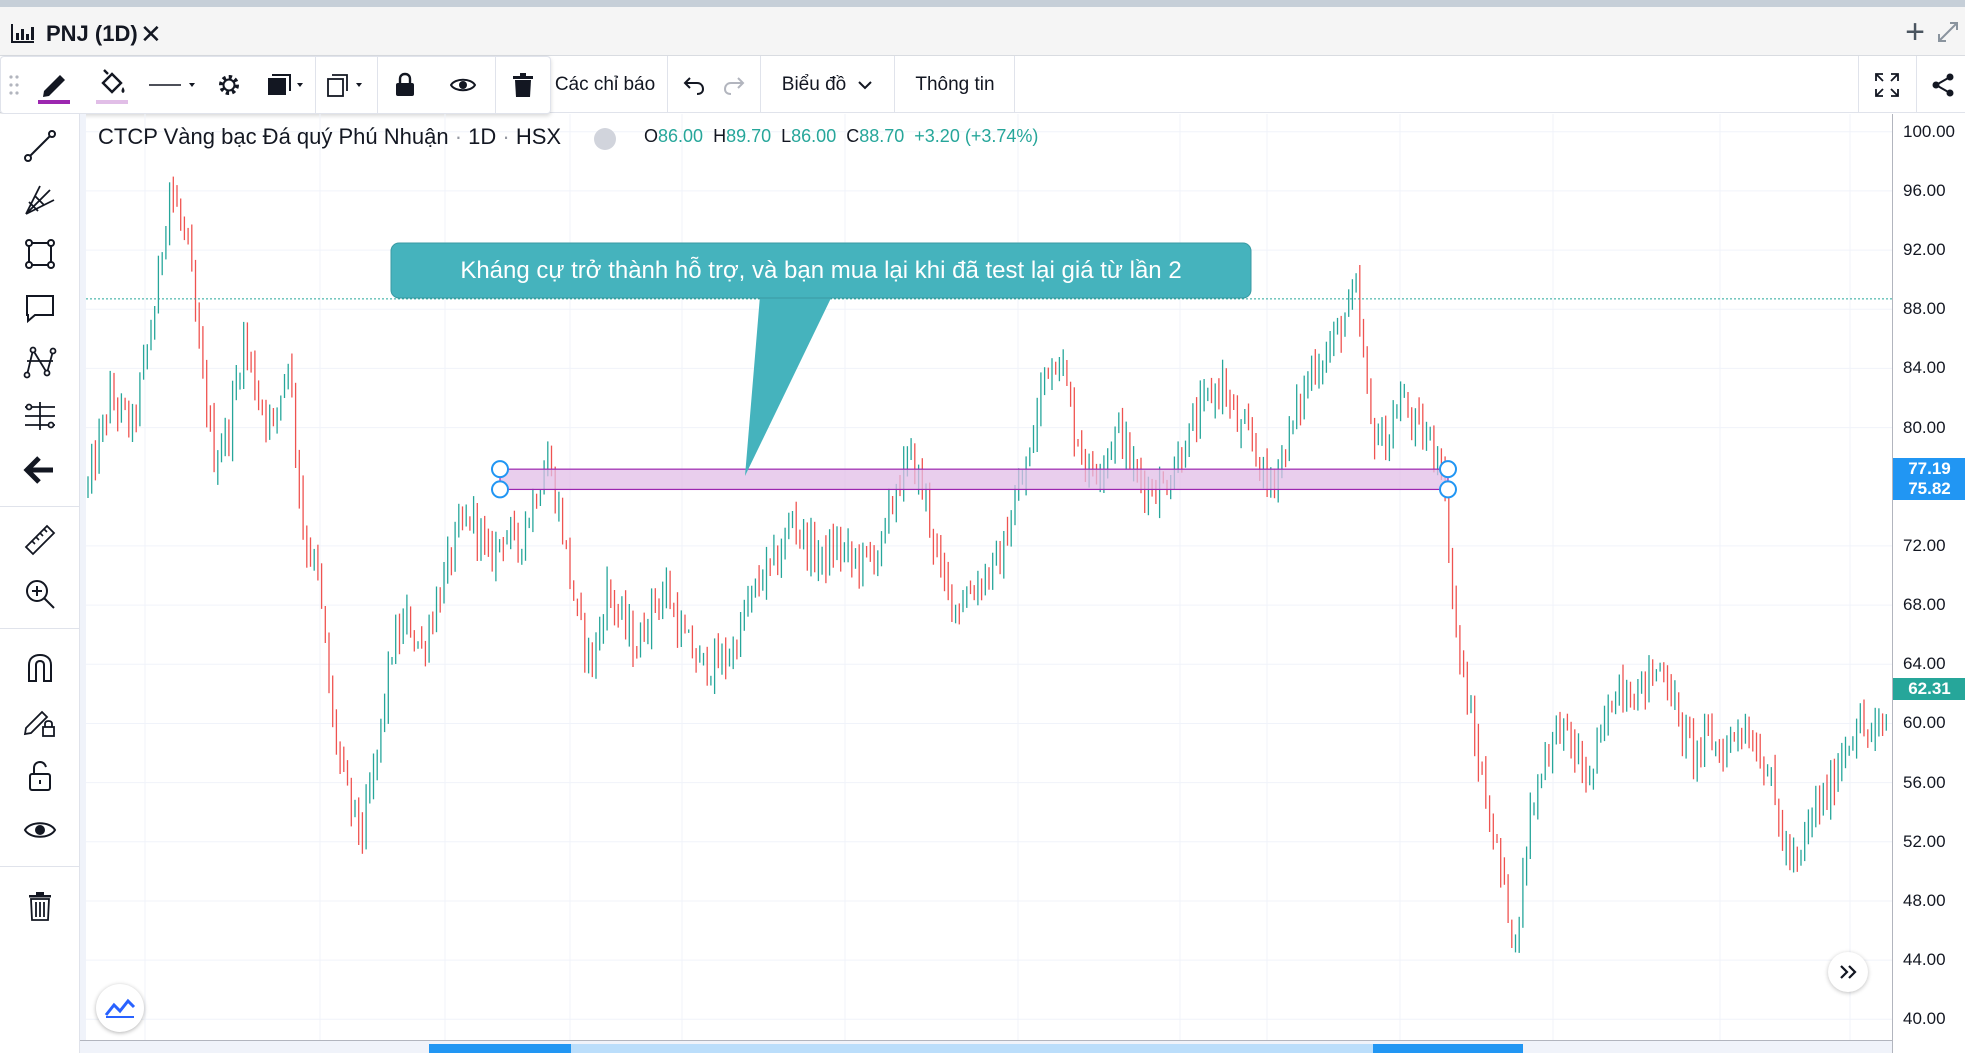  I want to click on price-tick-label: 68.00, so click(1924, 605).